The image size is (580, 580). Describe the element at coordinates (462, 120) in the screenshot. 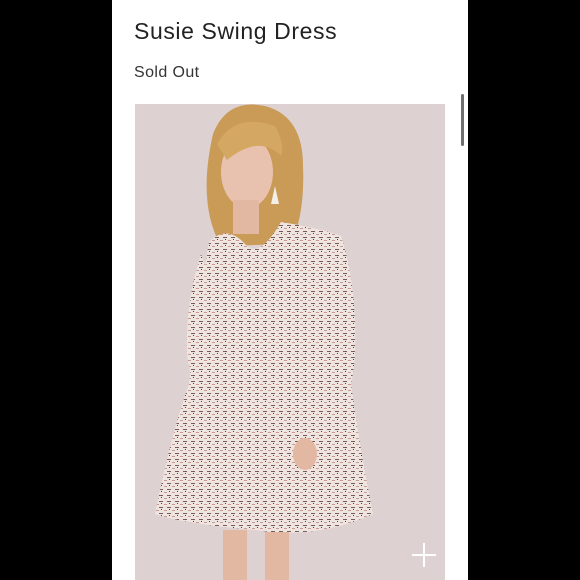

I see `scrollbar` at that location.